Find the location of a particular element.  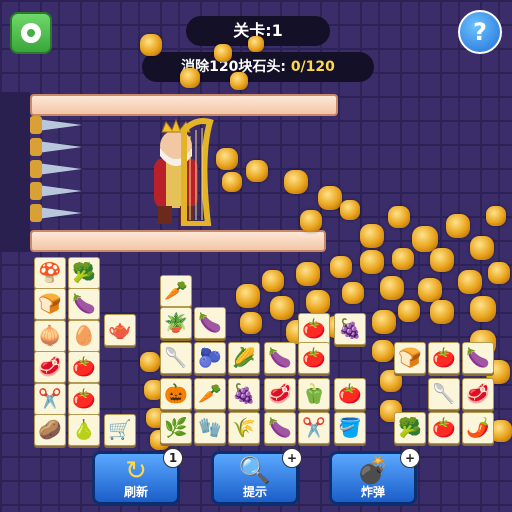

tile: 🪴 is located at coordinates (176, 323).